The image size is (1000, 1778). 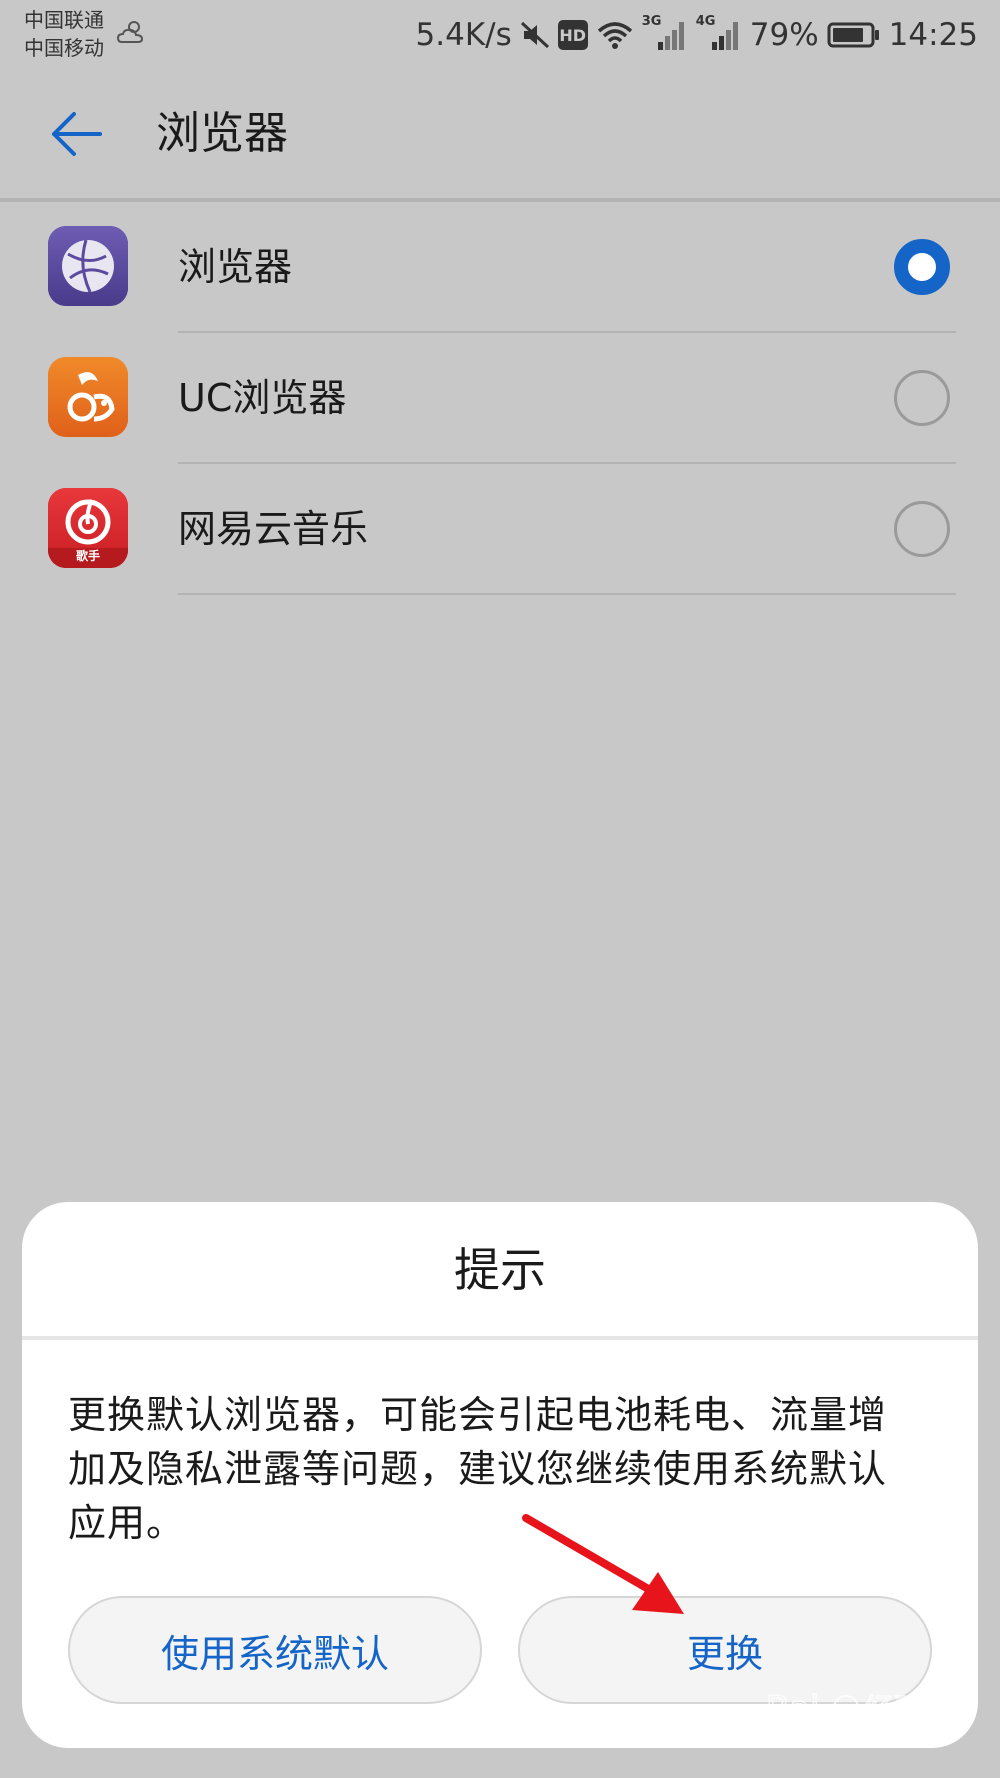 I want to click on hd-icon: HD, so click(x=572, y=35).